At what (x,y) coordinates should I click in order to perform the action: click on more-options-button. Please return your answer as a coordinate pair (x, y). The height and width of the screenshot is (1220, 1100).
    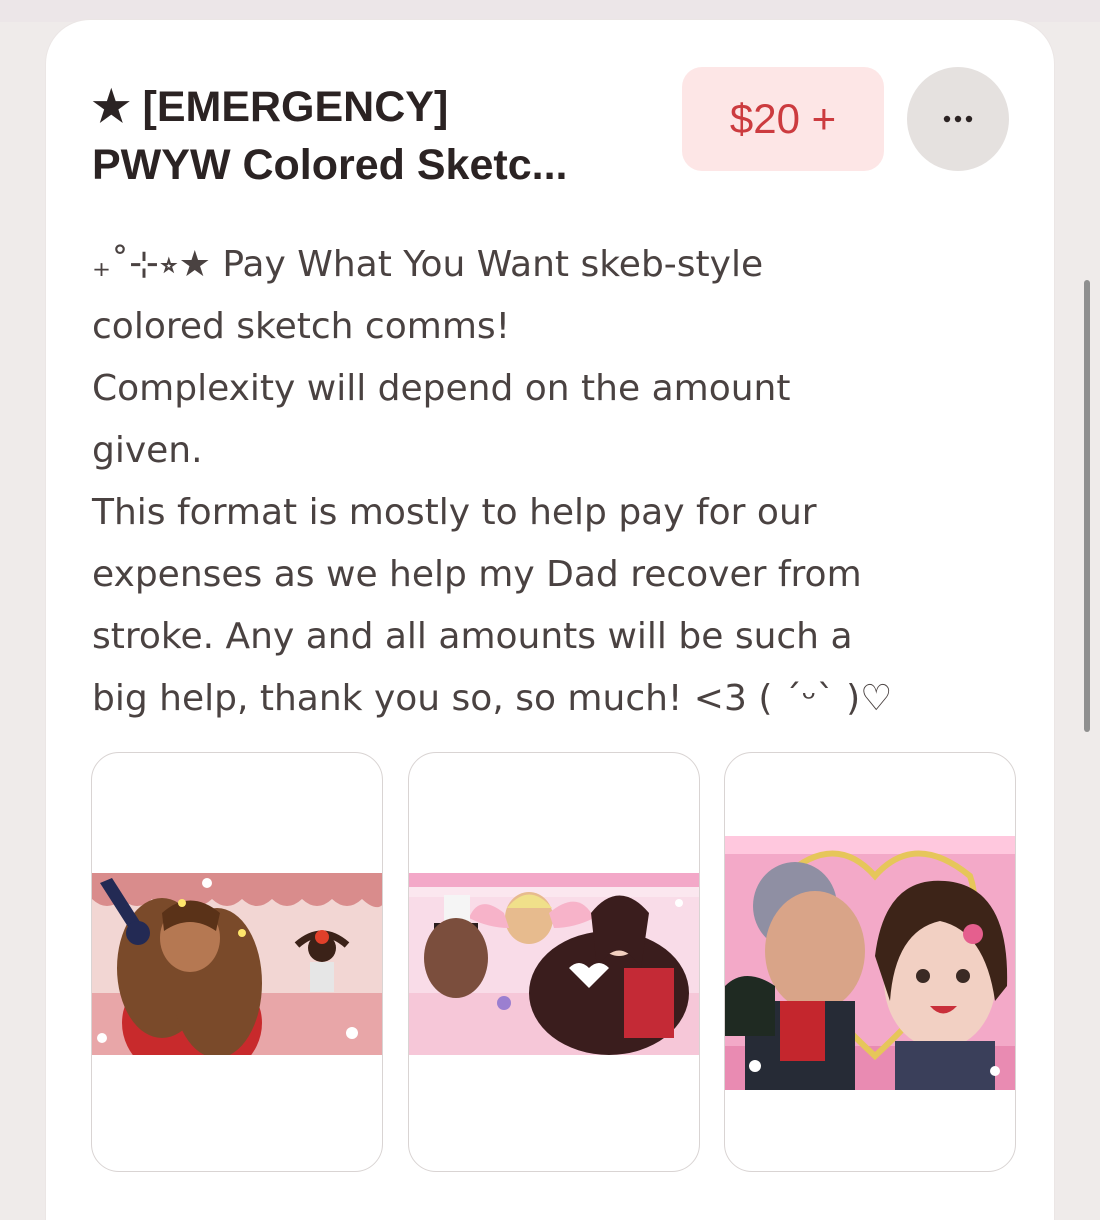
    Looking at the image, I should click on (958, 119).